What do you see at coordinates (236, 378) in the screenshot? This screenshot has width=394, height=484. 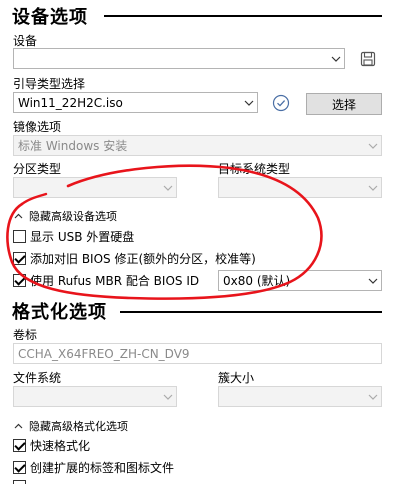 I see `cluster-size-label: 簇大小` at bounding box center [236, 378].